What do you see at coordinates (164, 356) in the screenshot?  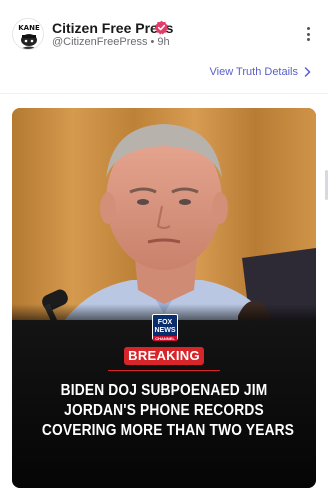 I see `breaking-badge: BREAKING` at bounding box center [164, 356].